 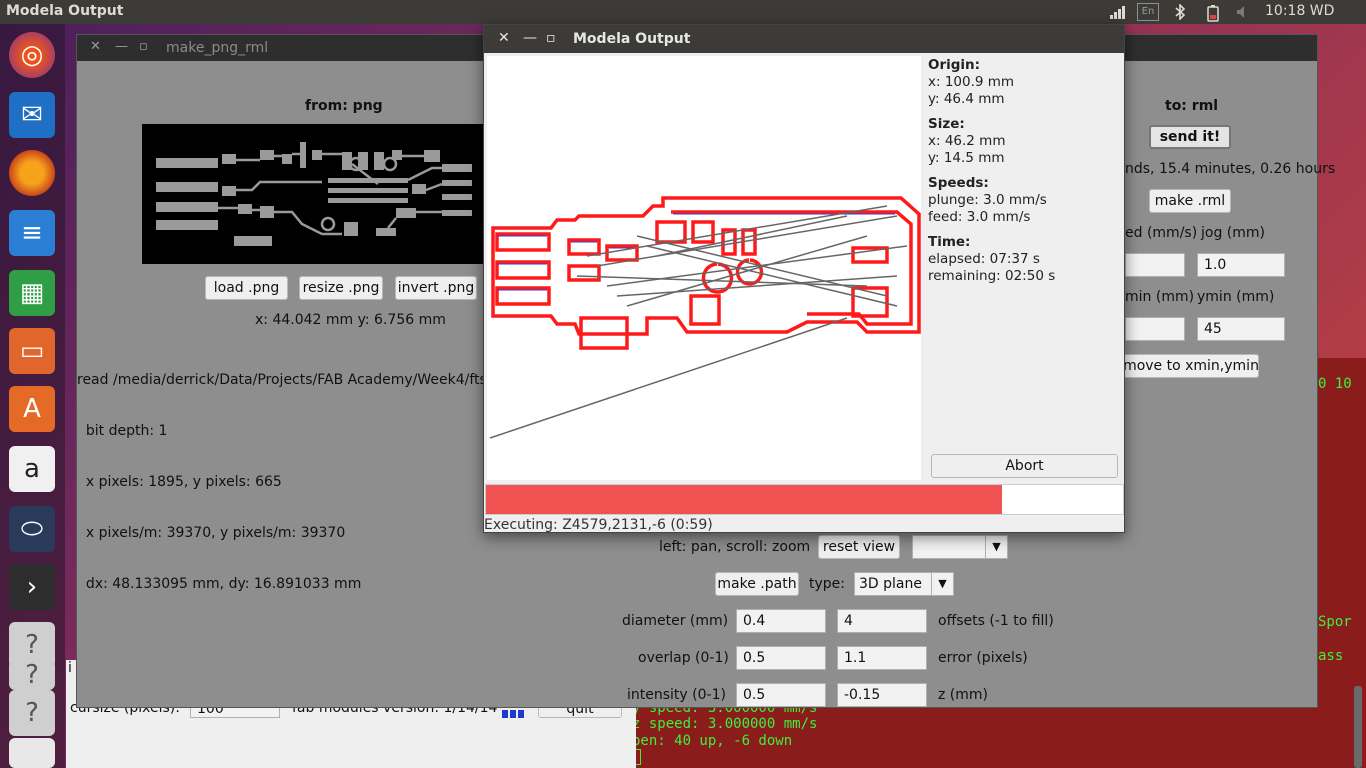 What do you see at coordinates (984, 259) in the screenshot?
I see `elapsed-time: elapsed: 07:37 s` at bounding box center [984, 259].